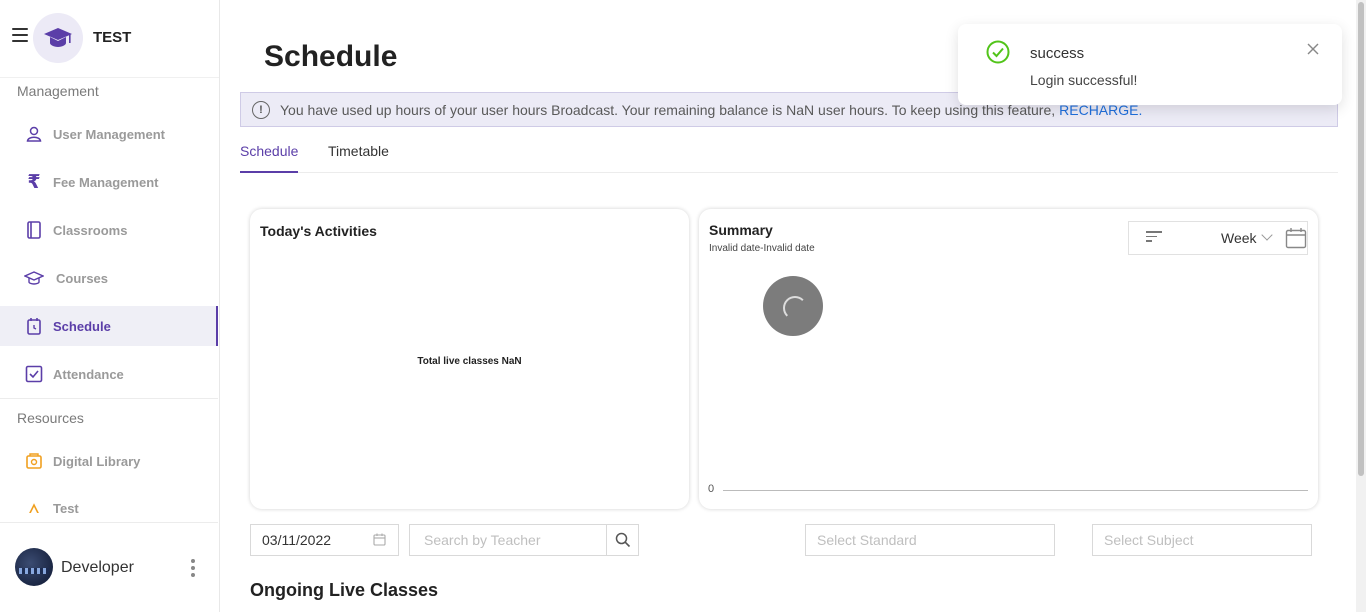 This screenshot has width=1366, height=612. What do you see at coordinates (193, 568) in the screenshot?
I see `more-vertical-icon` at bounding box center [193, 568].